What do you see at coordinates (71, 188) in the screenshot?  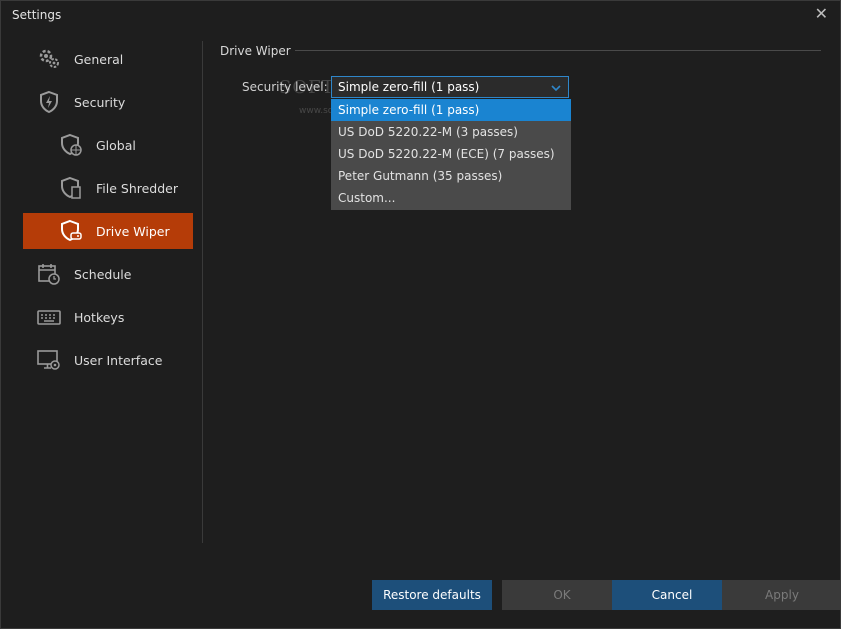 I see `shield-file-icon` at bounding box center [71, 188].